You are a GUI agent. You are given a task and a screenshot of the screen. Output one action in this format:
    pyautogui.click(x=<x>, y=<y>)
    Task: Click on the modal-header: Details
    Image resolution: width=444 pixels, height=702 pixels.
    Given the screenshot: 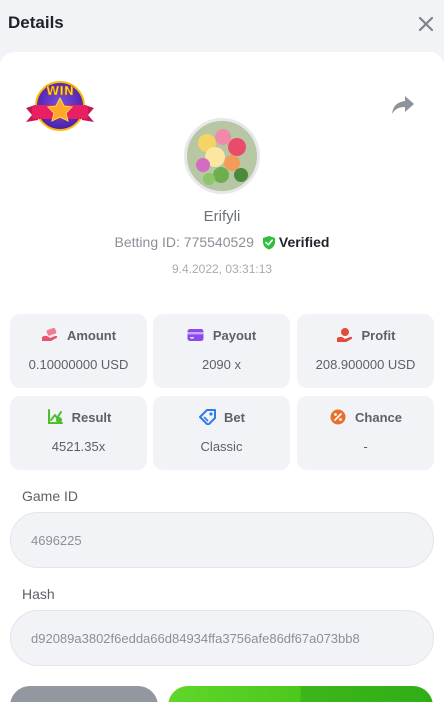 What is the action you would take?
    pyautogui.click(x=222, y=24)
    